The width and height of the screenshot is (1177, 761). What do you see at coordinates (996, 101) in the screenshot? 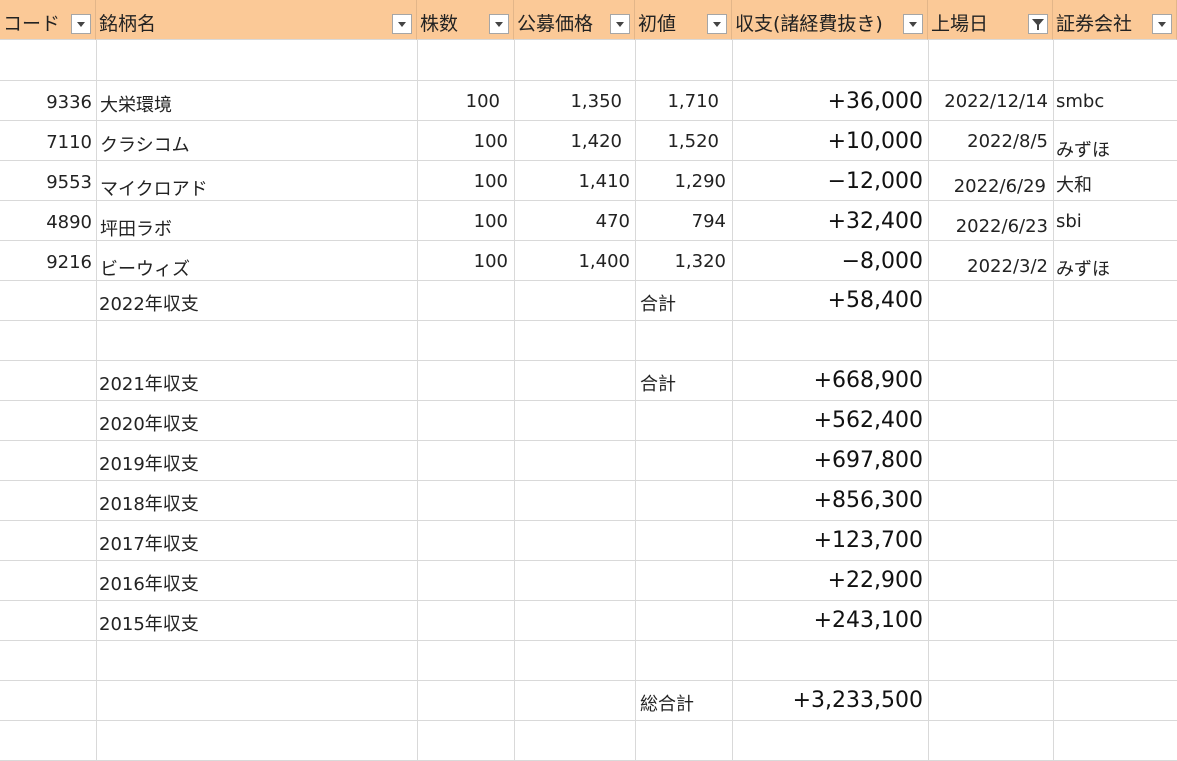
I see `cell-date: 2022/12/14` at bounding box center [996, 101].